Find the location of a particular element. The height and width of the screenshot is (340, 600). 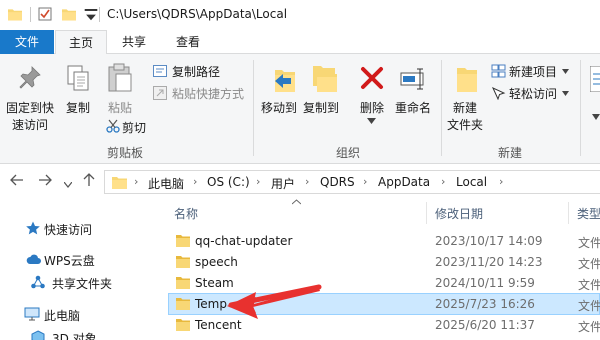

breadcrumb-local: Local is located at coordinates (471, 182).